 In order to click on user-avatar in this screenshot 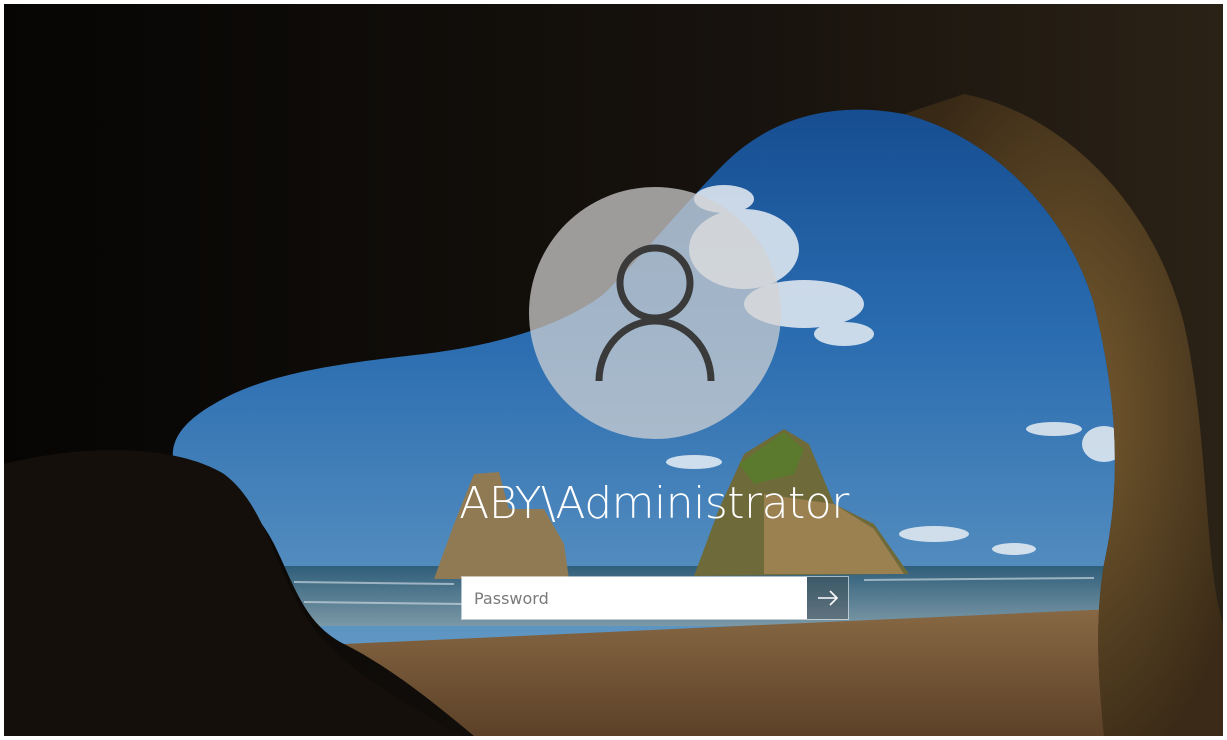, I will do `click(655, 313)`.